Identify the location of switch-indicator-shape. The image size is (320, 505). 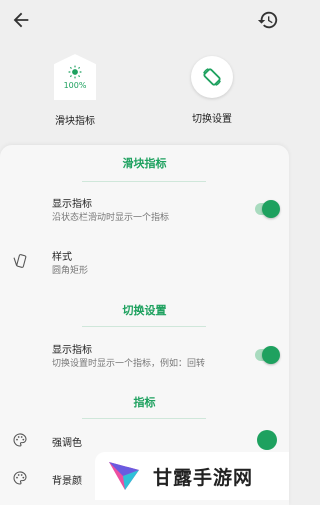
(212, 77).